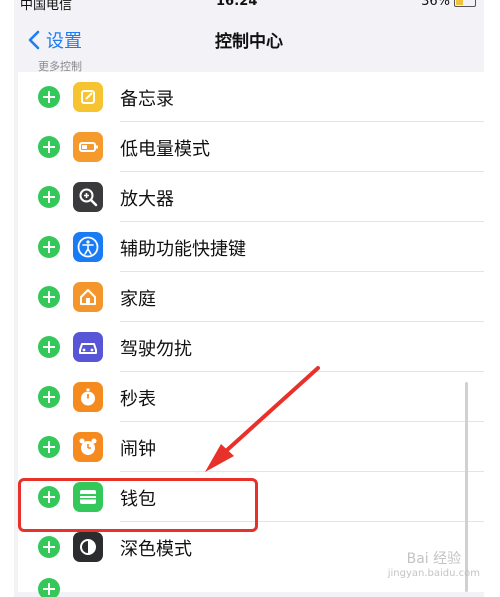 The width and height of the screenshot is (500, 597). I want to click on watermark: Bai 经验 jingyan.baidu.com, so click(434, 563).